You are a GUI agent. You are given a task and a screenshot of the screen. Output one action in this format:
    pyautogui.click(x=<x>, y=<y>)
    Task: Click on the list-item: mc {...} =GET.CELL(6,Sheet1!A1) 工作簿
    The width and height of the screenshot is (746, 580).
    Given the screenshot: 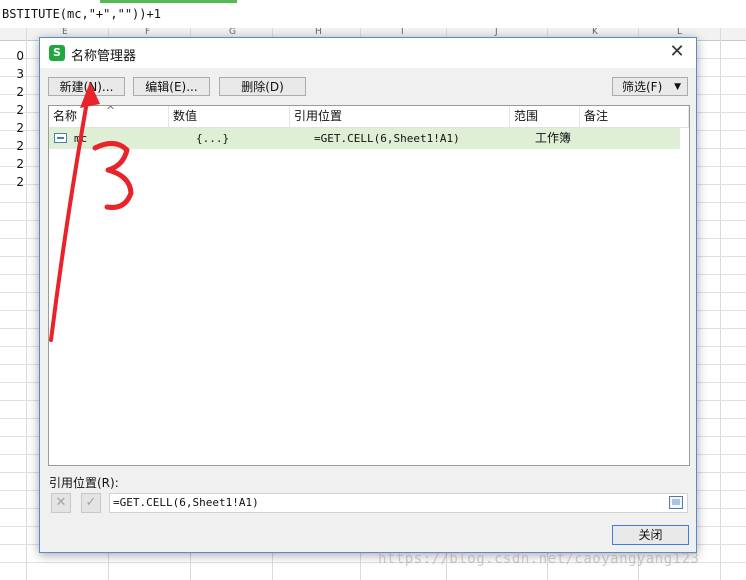 What is the action you would take?
    pyautogui.click(x=364, y=138)
    